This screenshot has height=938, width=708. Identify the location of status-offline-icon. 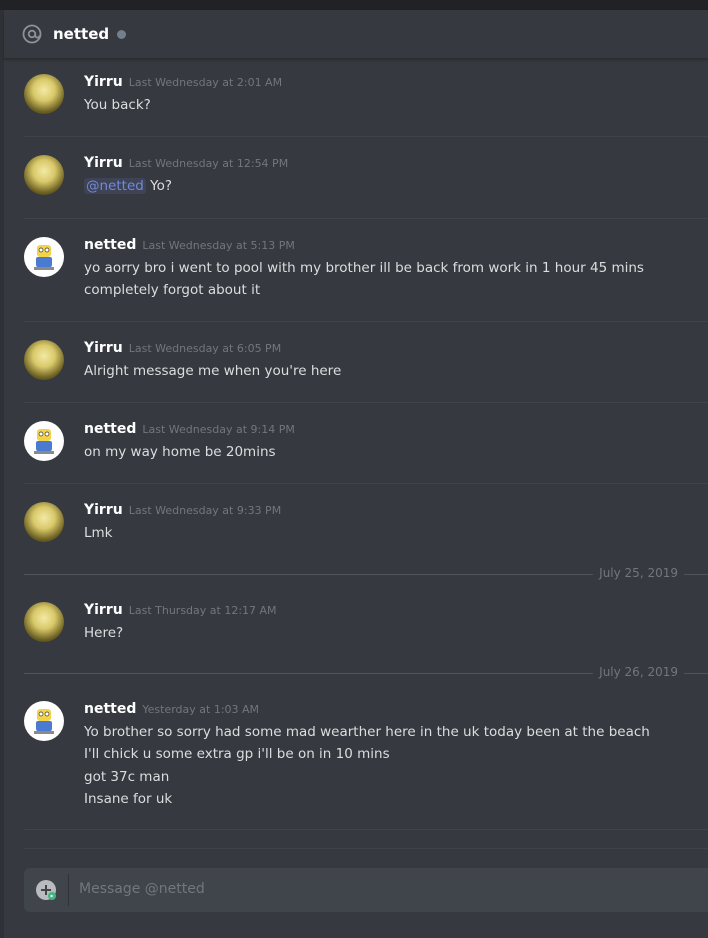
(122, 34).